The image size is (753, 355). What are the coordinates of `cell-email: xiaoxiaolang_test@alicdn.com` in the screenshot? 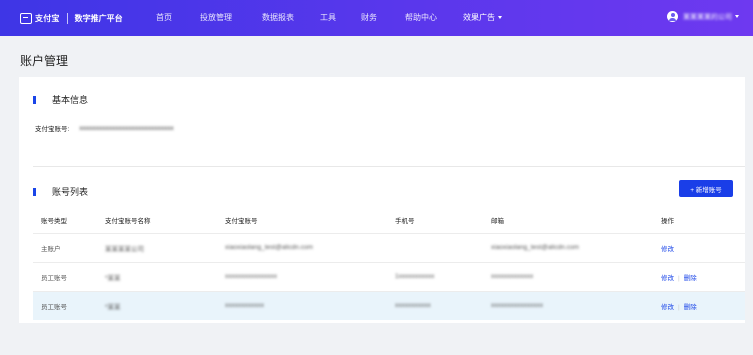 It's located at (535, 247).